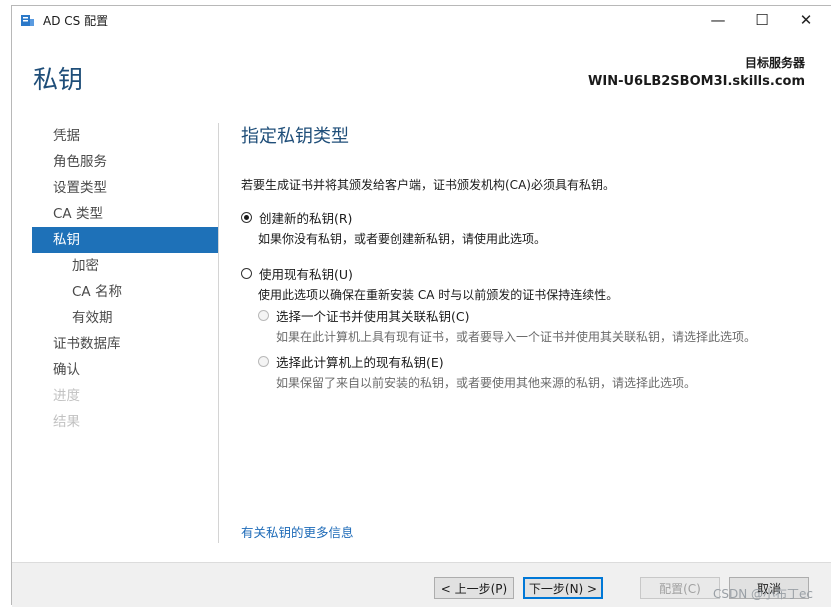 The width and height of the screenshot is (831, 611). I want to click on nav-item-cryptography: 加密, so click(125, 266).